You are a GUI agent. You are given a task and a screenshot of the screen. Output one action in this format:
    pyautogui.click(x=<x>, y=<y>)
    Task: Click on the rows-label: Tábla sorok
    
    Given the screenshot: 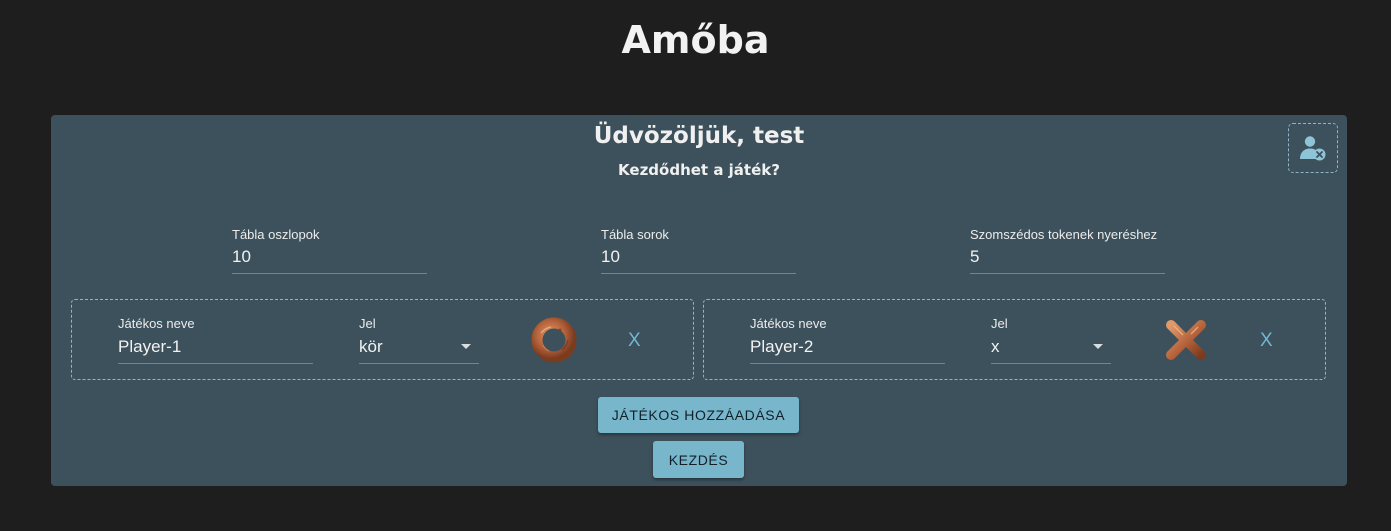 What is the action you would take?
    pyautogui.click(x=635, y=234)
    